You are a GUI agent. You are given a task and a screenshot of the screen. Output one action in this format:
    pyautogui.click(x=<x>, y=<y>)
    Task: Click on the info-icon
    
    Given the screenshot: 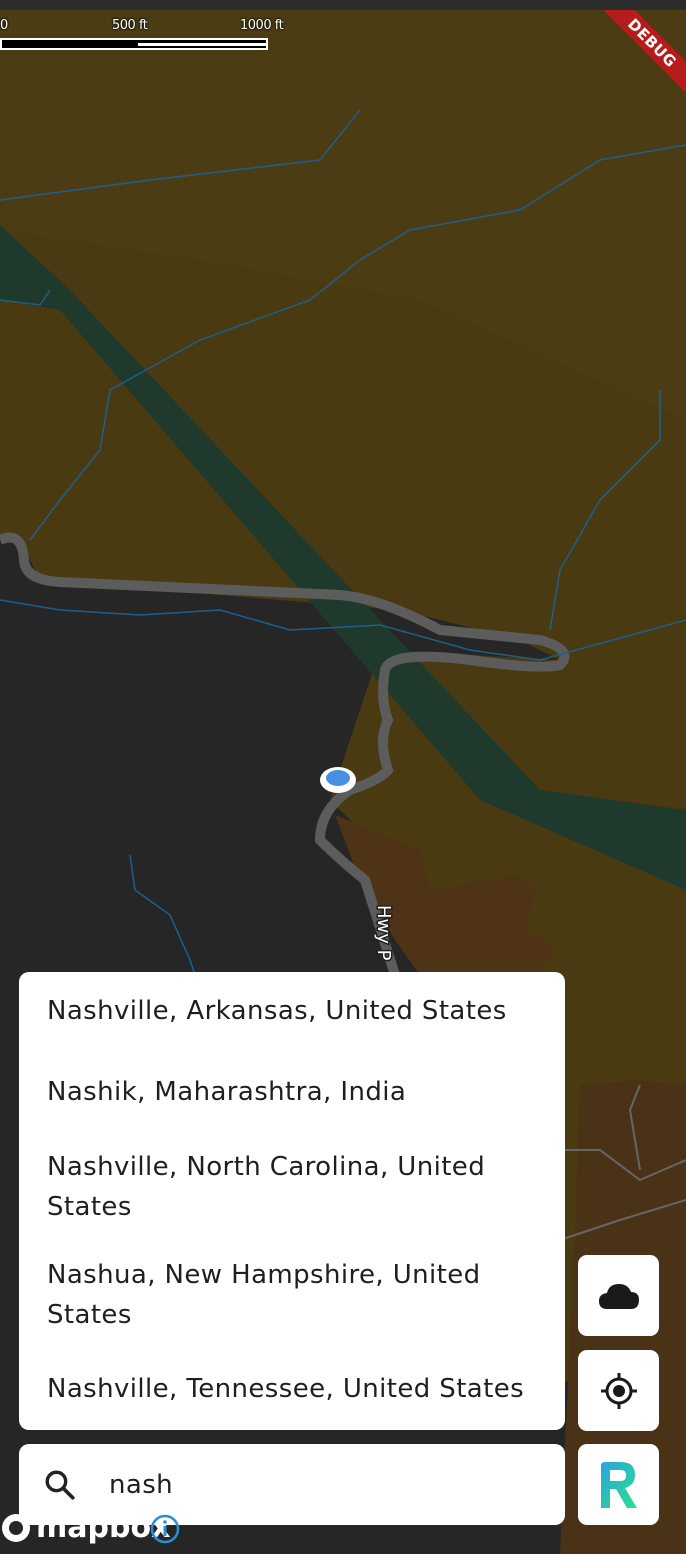 What is the action you would take?
    pyautogui.click(x=165, y=1529)
    